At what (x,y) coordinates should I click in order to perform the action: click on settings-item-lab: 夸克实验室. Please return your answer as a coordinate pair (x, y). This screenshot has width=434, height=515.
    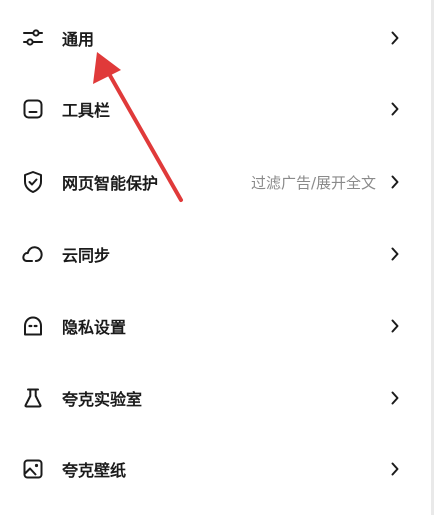
    Looking at the image, I should click on (217, 398).